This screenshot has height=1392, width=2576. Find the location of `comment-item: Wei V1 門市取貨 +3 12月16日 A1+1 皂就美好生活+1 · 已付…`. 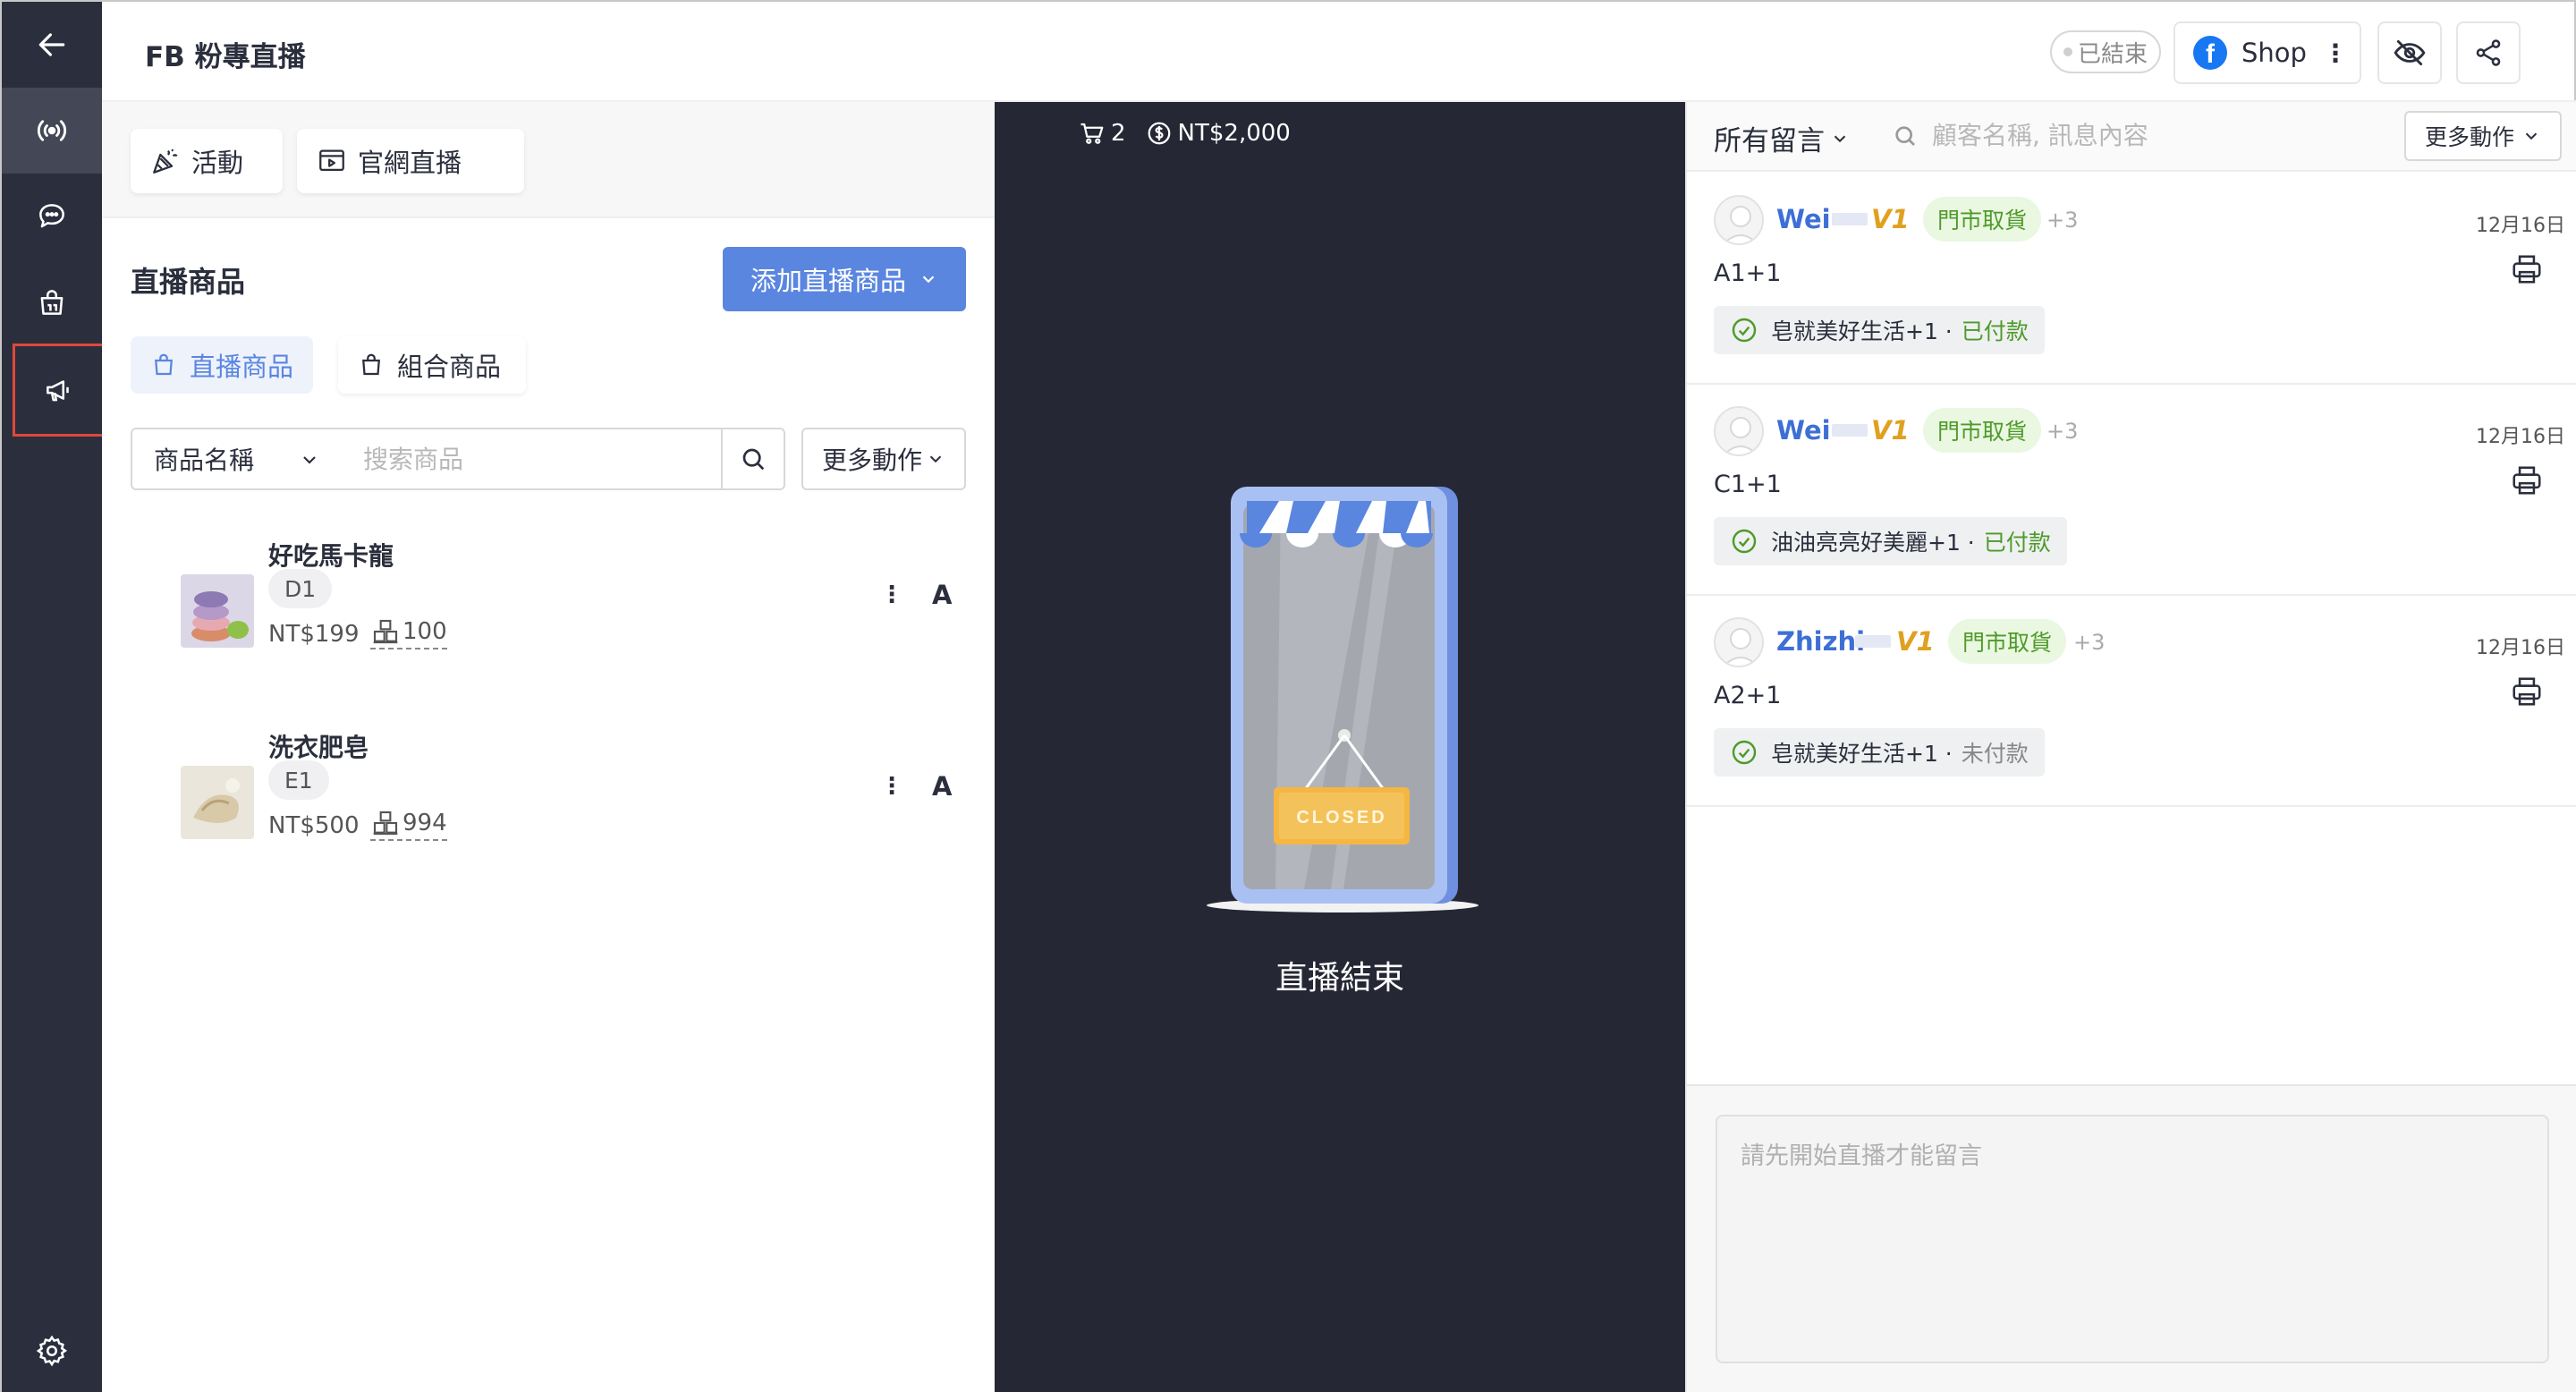

comment-item: Wei V1 門市取貨 +3 12月16日 A1+1 皂就美好生活+1 · 已付… is located at coordinates (2131, 279).